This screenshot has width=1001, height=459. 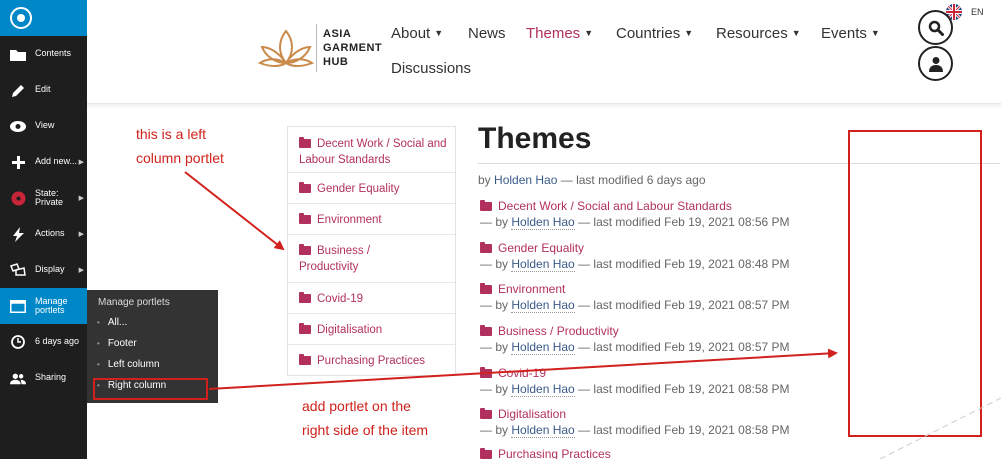 What do you see at coordinates (635, 331) in the screenshot?
I see `content-item-title: Business / Productivity` at bounding box center [635, 331].